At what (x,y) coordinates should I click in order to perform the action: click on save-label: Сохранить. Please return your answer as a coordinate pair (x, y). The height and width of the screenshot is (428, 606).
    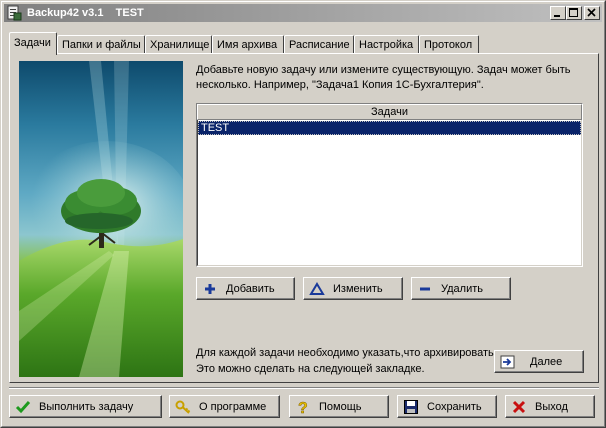
    Looking at the image, I should click on (454, 406).